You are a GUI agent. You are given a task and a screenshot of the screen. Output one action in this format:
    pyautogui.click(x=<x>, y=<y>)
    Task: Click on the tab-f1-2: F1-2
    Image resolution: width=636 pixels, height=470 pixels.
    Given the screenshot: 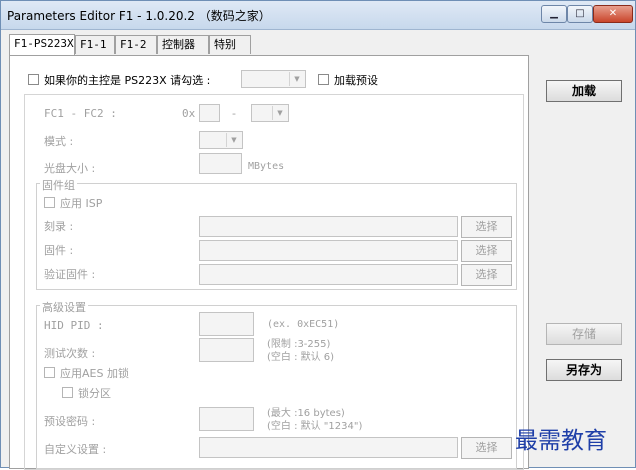 What is the action you would take?
    pyautogui.click(x=136, y=44)
    